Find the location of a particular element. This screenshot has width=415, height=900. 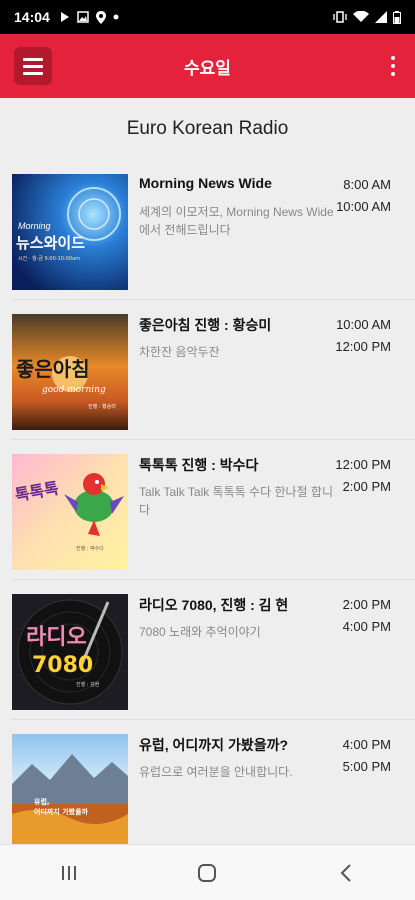

thumb-text: 라디오 is located at coordinates (56, 637).